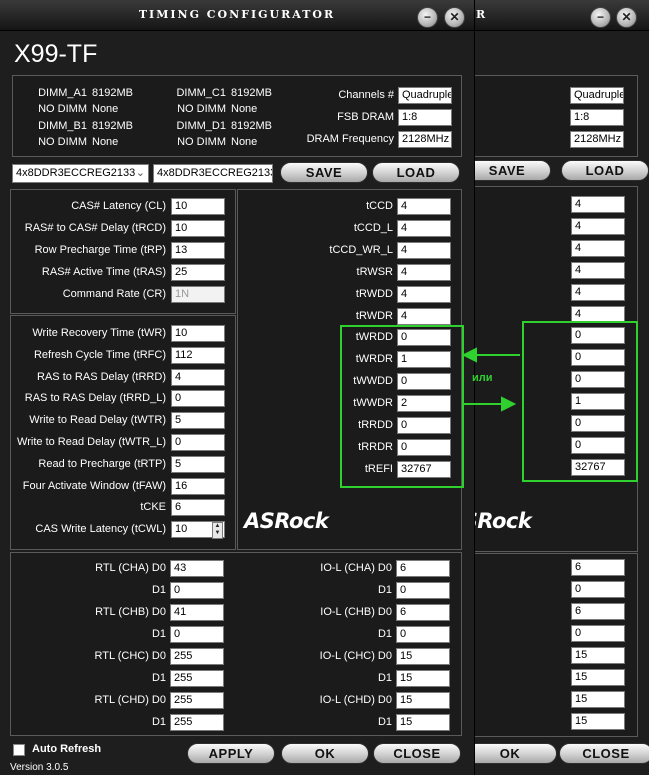  I want to click on annotation-arrows, so click(490, 379).